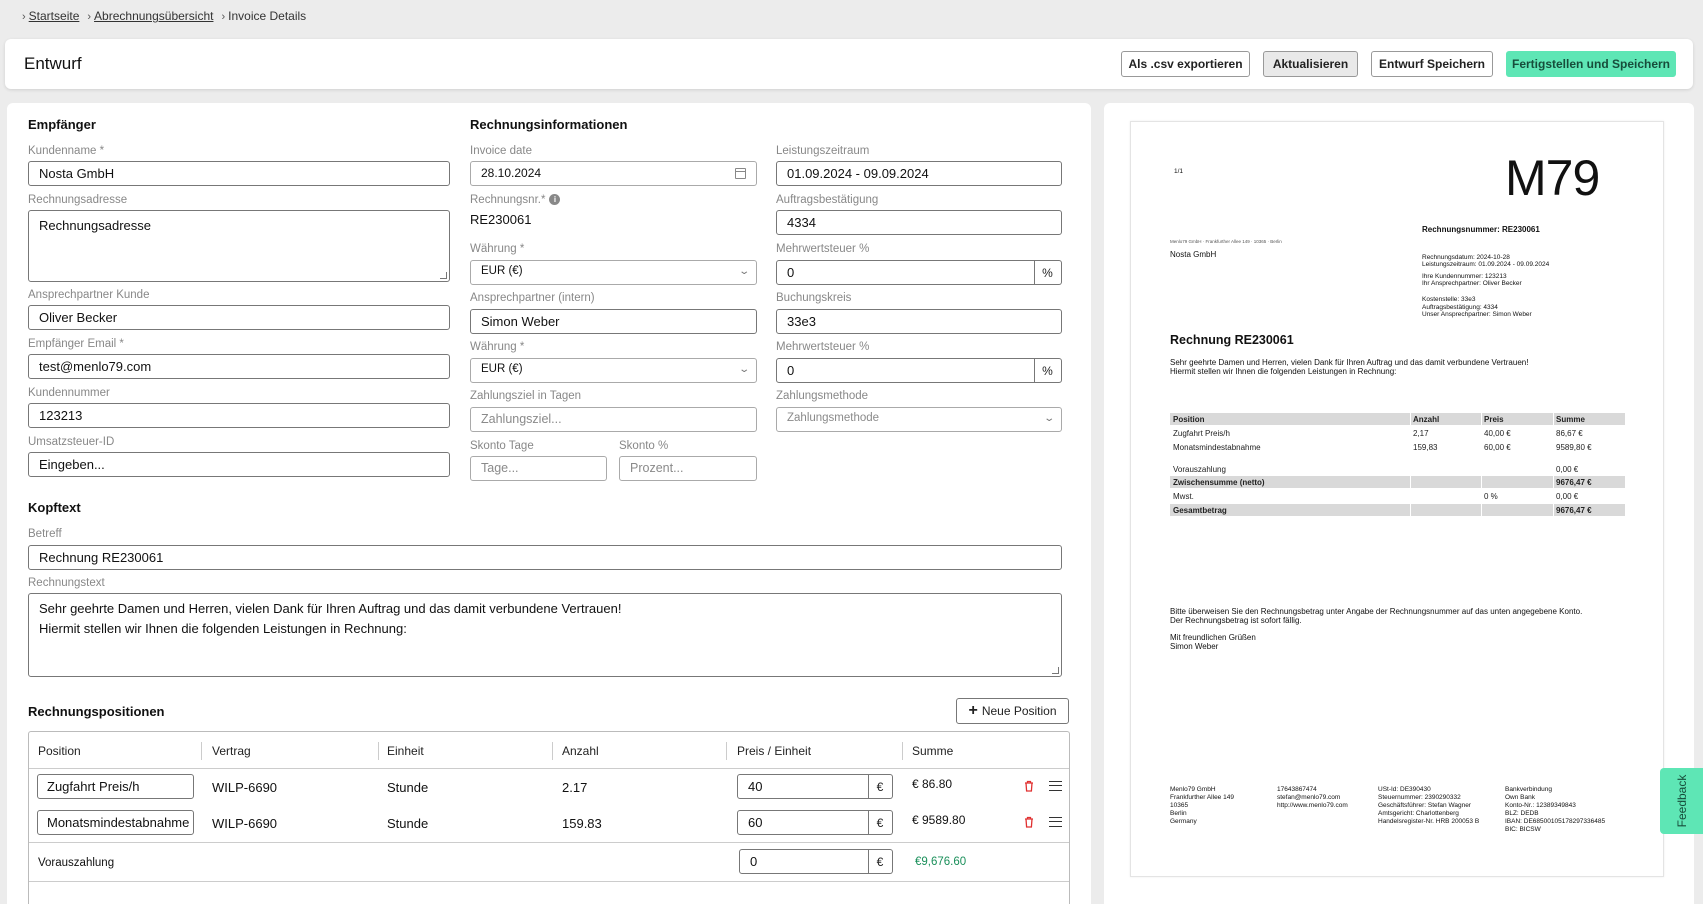 This screenshot has height=904, width=1703. Describe the element at coordinates (1574, 510) in the screenshot. I see `preview-td: 9676,47 €` at that location.